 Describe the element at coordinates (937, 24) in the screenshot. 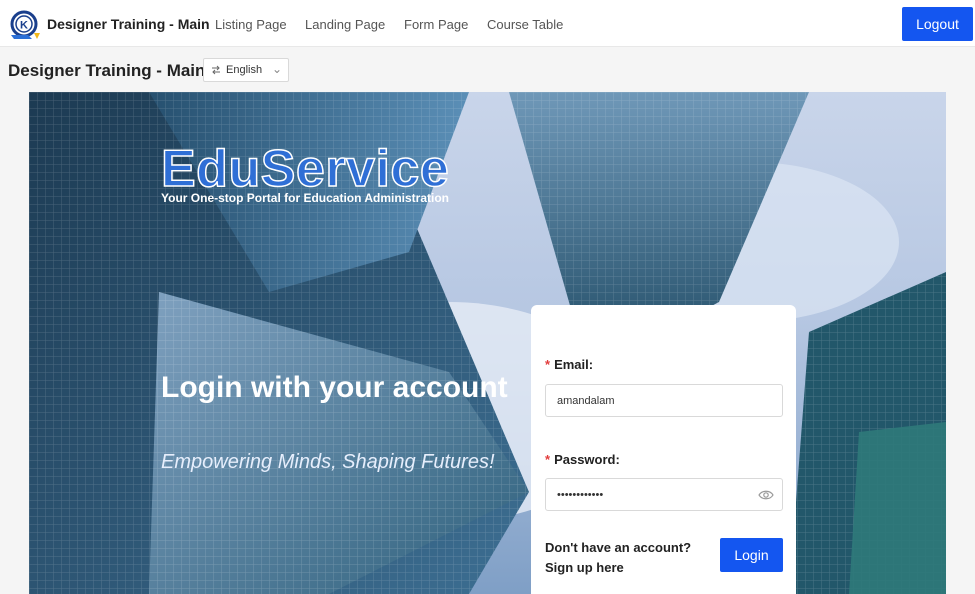

I see `logout-button: Logout` at that location.